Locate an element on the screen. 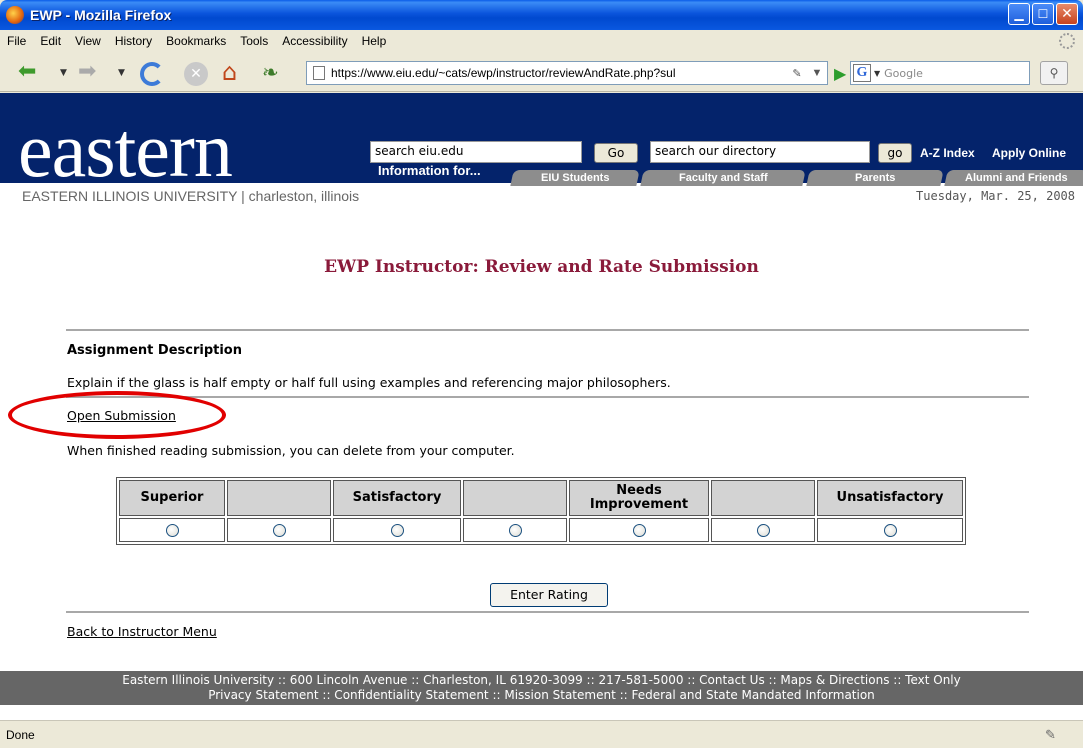  maximize-button: ☐ is located at coordinates (1043, 14).